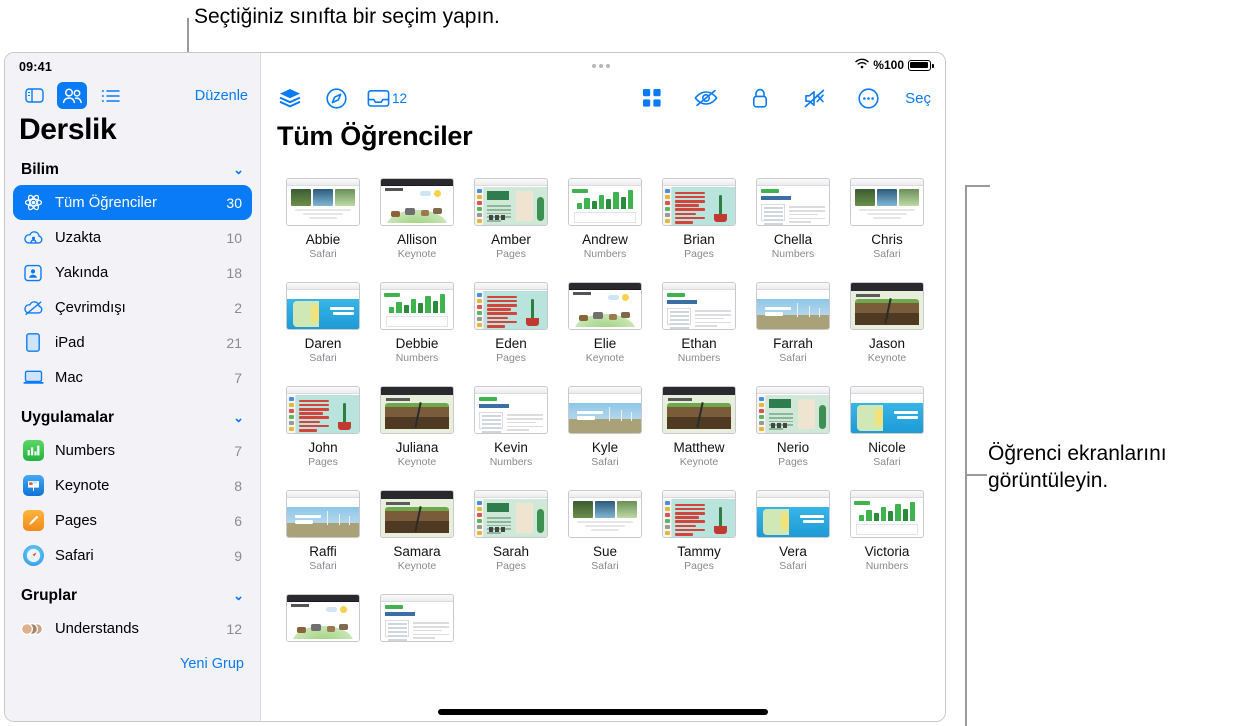  Describe the element at coordinates (814, 98) in the screenshot. I see `mute-button` at that location.